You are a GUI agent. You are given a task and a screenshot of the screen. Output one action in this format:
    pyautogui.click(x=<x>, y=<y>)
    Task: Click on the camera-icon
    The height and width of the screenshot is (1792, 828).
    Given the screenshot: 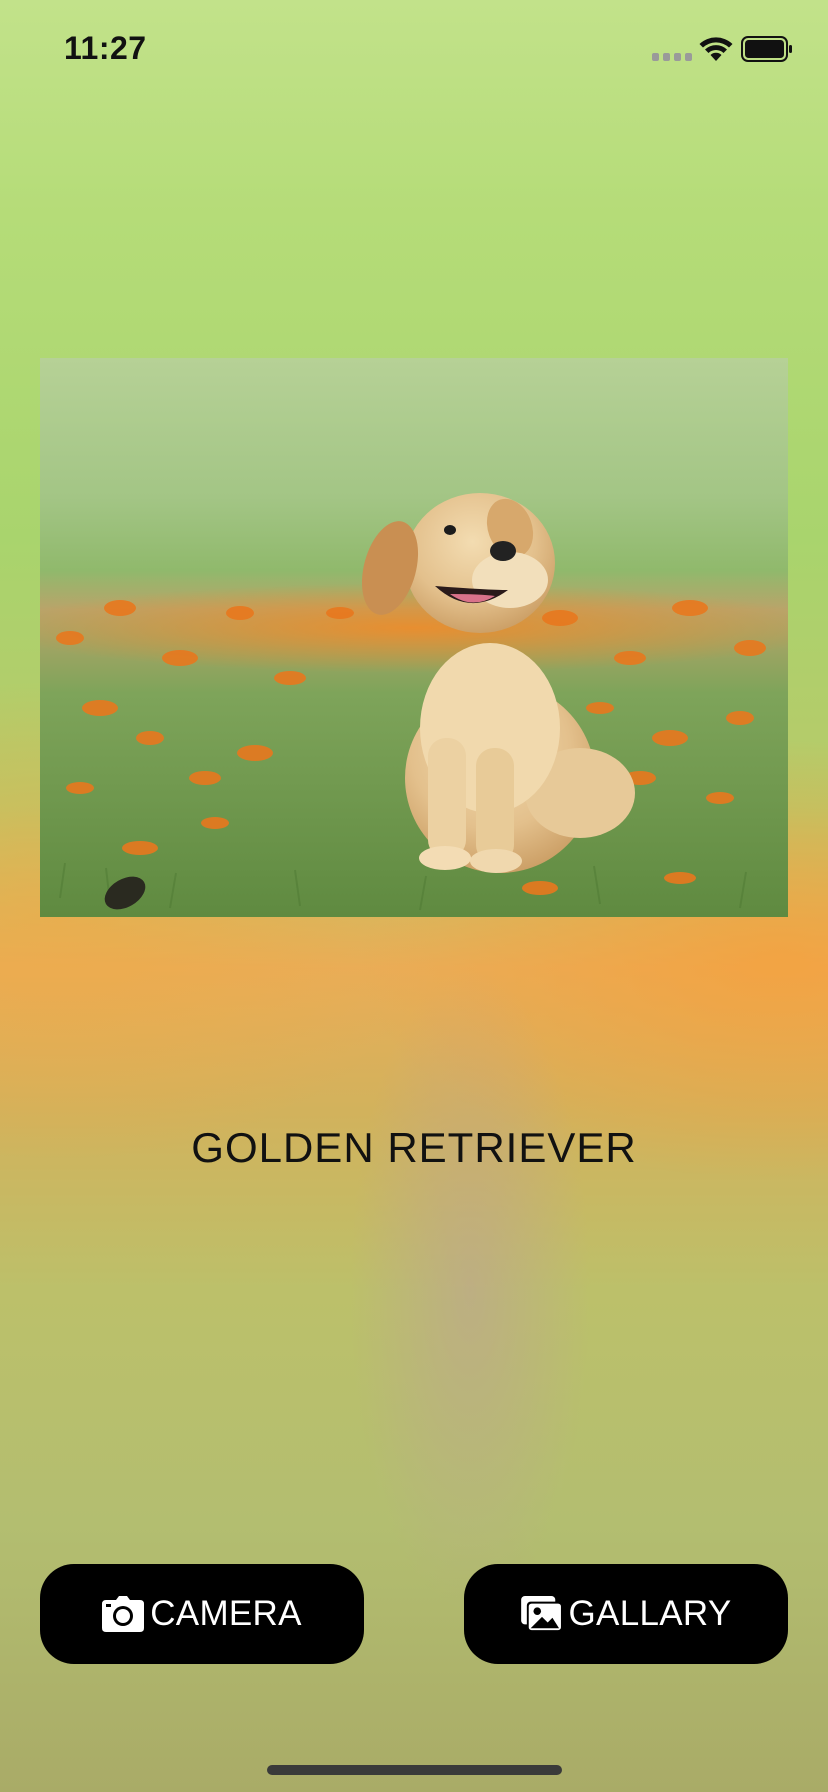 What is the action you would take?
    pyautogui.click(x=123, y=1614)
    